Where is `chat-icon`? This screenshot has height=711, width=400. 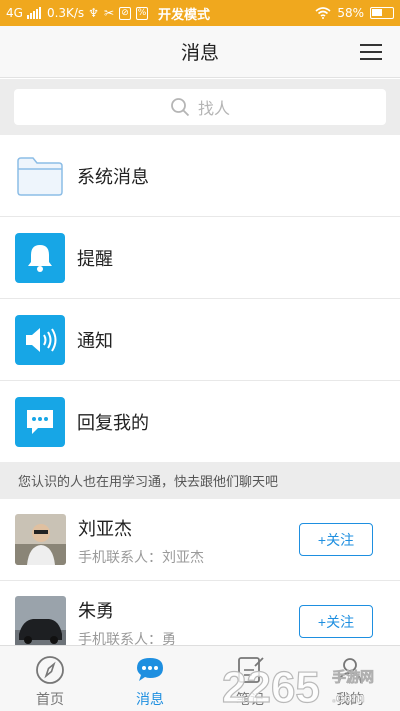
chat-icon is located at coordinates (150, 670).